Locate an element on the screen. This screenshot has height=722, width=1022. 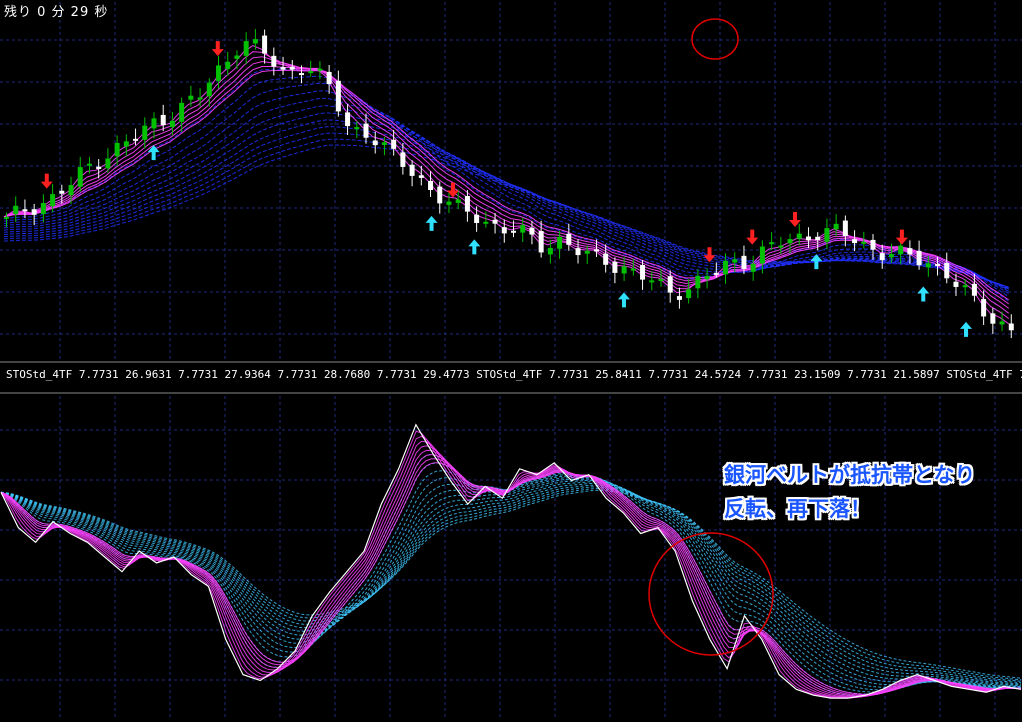
annotation-text: 銀河ベルトが抵抗帯となり 反転、再下落！ is located at coordinates (849, 492).